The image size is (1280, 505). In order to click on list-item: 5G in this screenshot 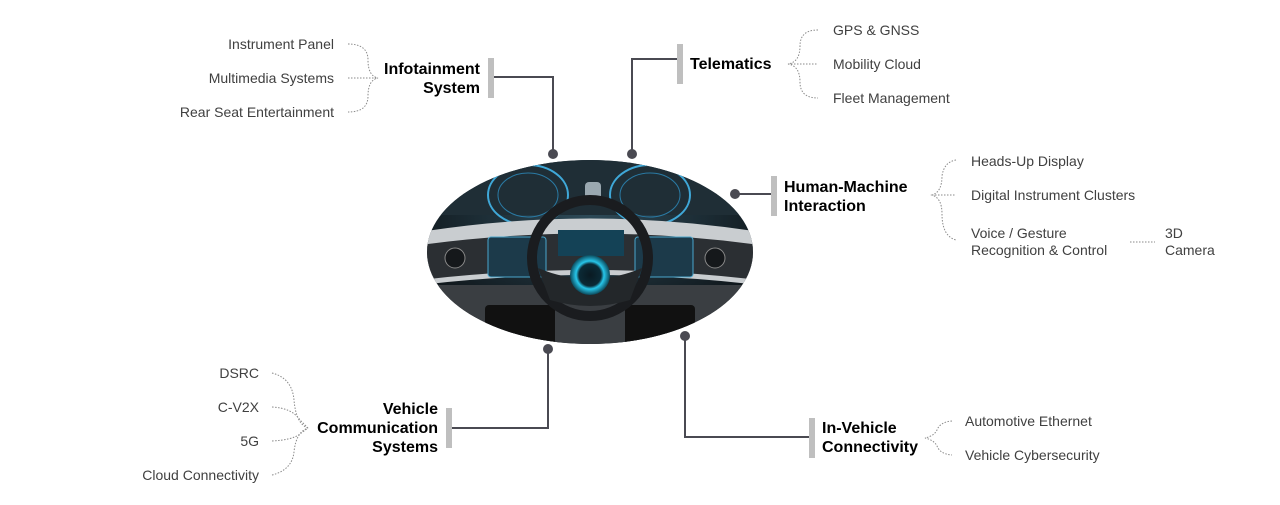, I will do `click(249, 441)`.